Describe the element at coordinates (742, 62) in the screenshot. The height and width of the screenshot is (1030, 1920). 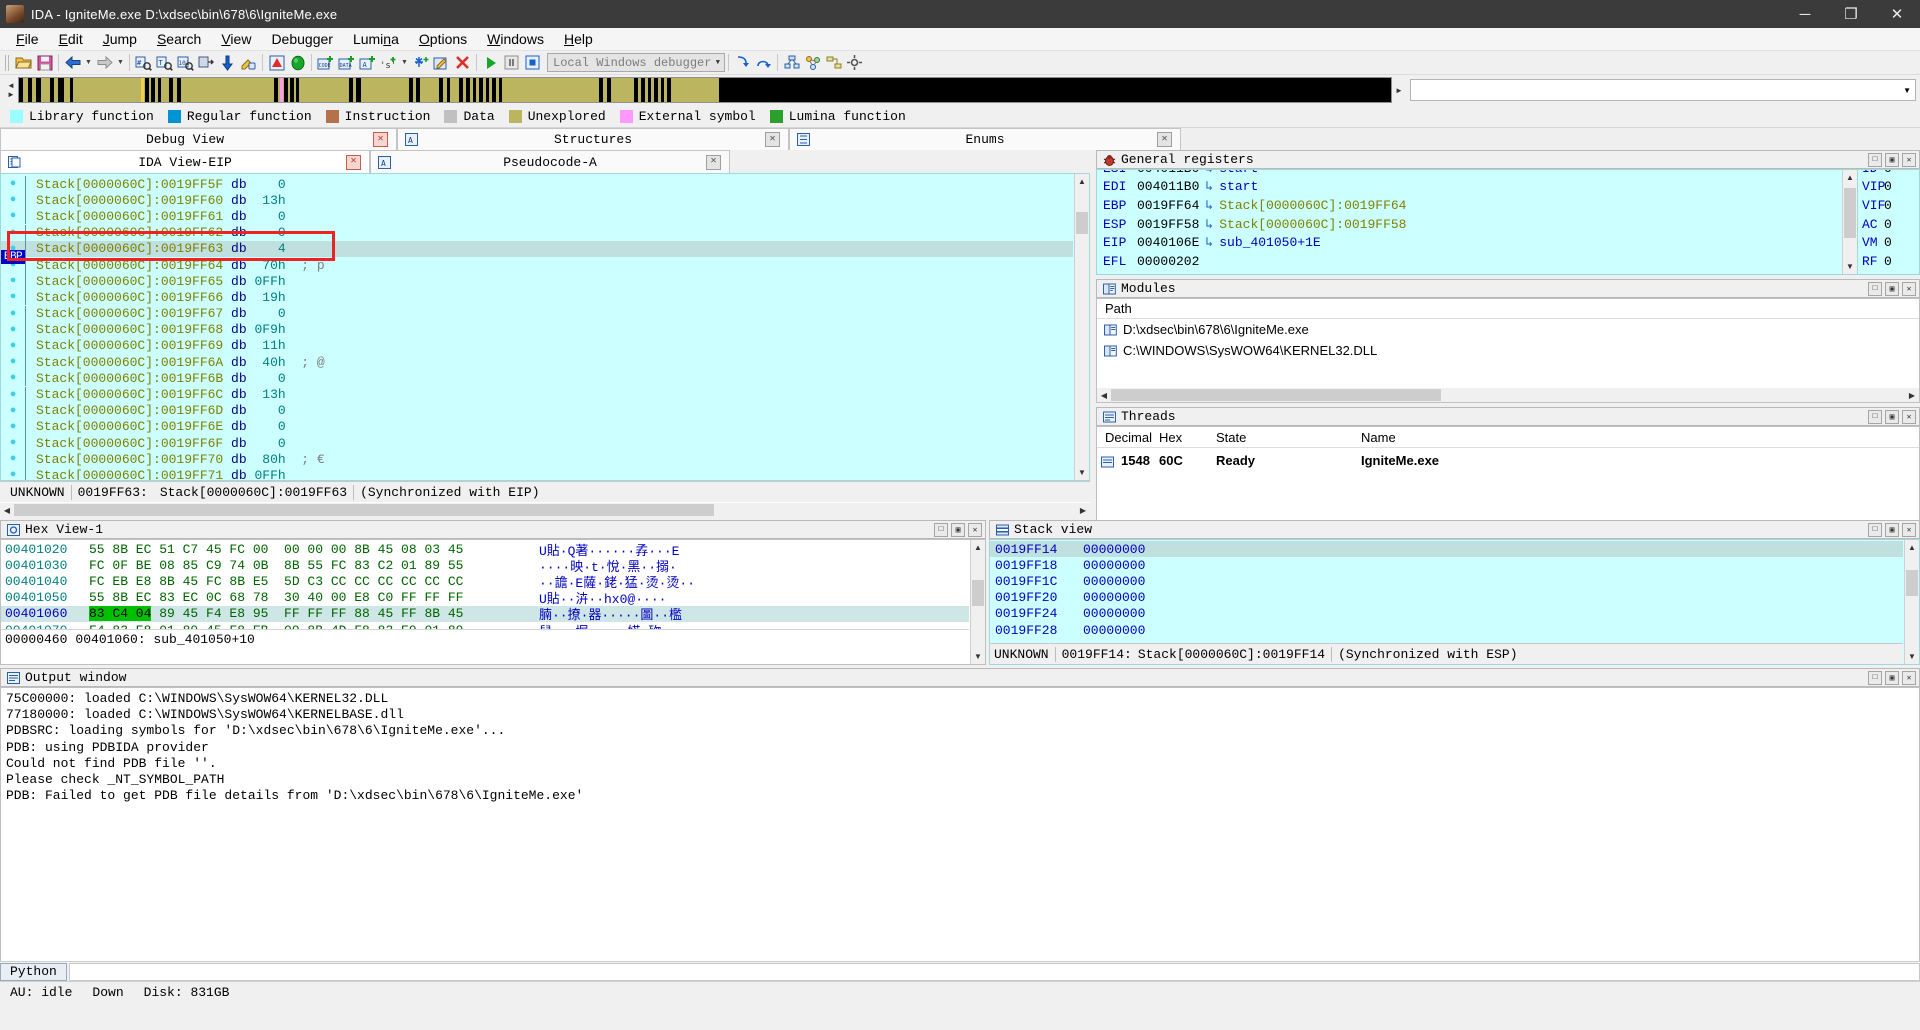
I see `step-into-icon` at that location.